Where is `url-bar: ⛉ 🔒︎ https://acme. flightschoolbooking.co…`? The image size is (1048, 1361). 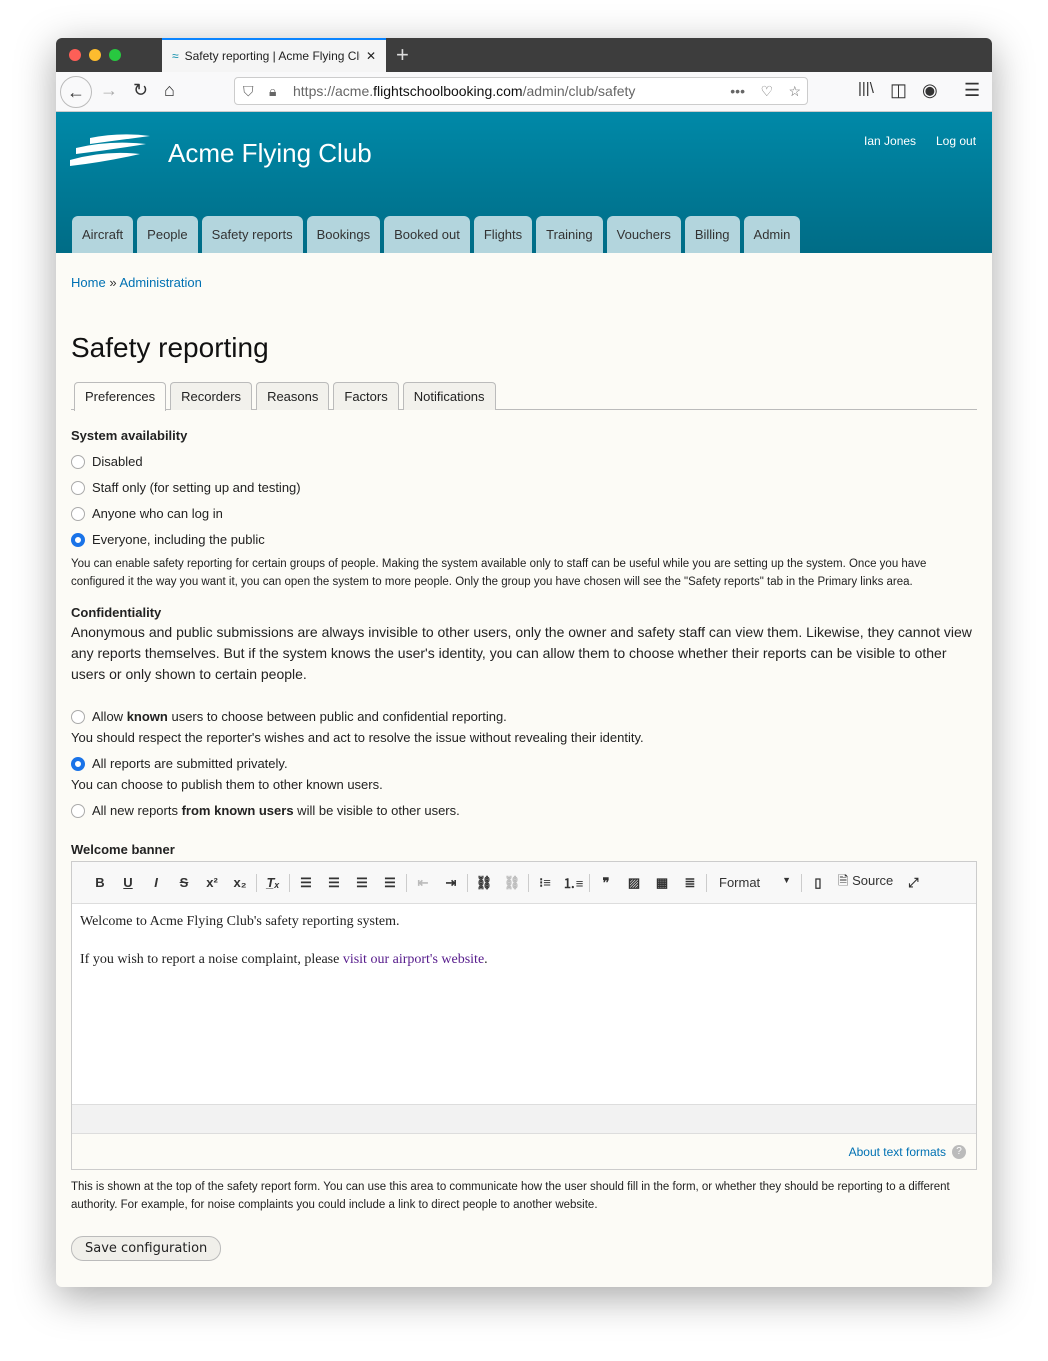 url-bar: ⛉ 🔒︎ https://acme. flightschoolbooking.co… is located at coordinates (521, 91).